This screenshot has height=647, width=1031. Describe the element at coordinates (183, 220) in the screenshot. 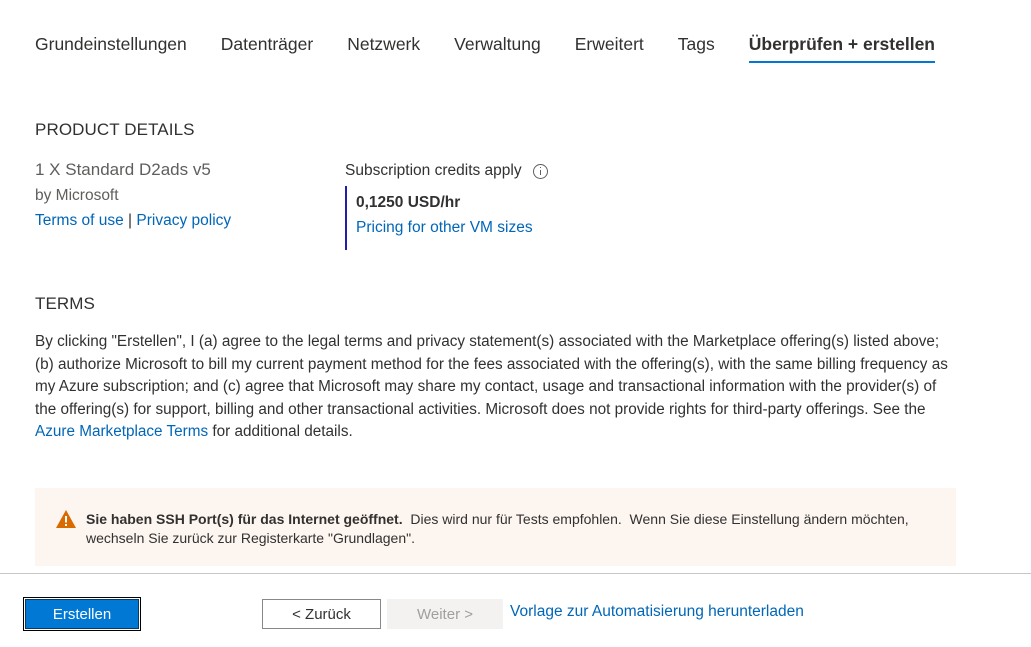

I see `privacy-policy-link: Privacy policy` at that location.